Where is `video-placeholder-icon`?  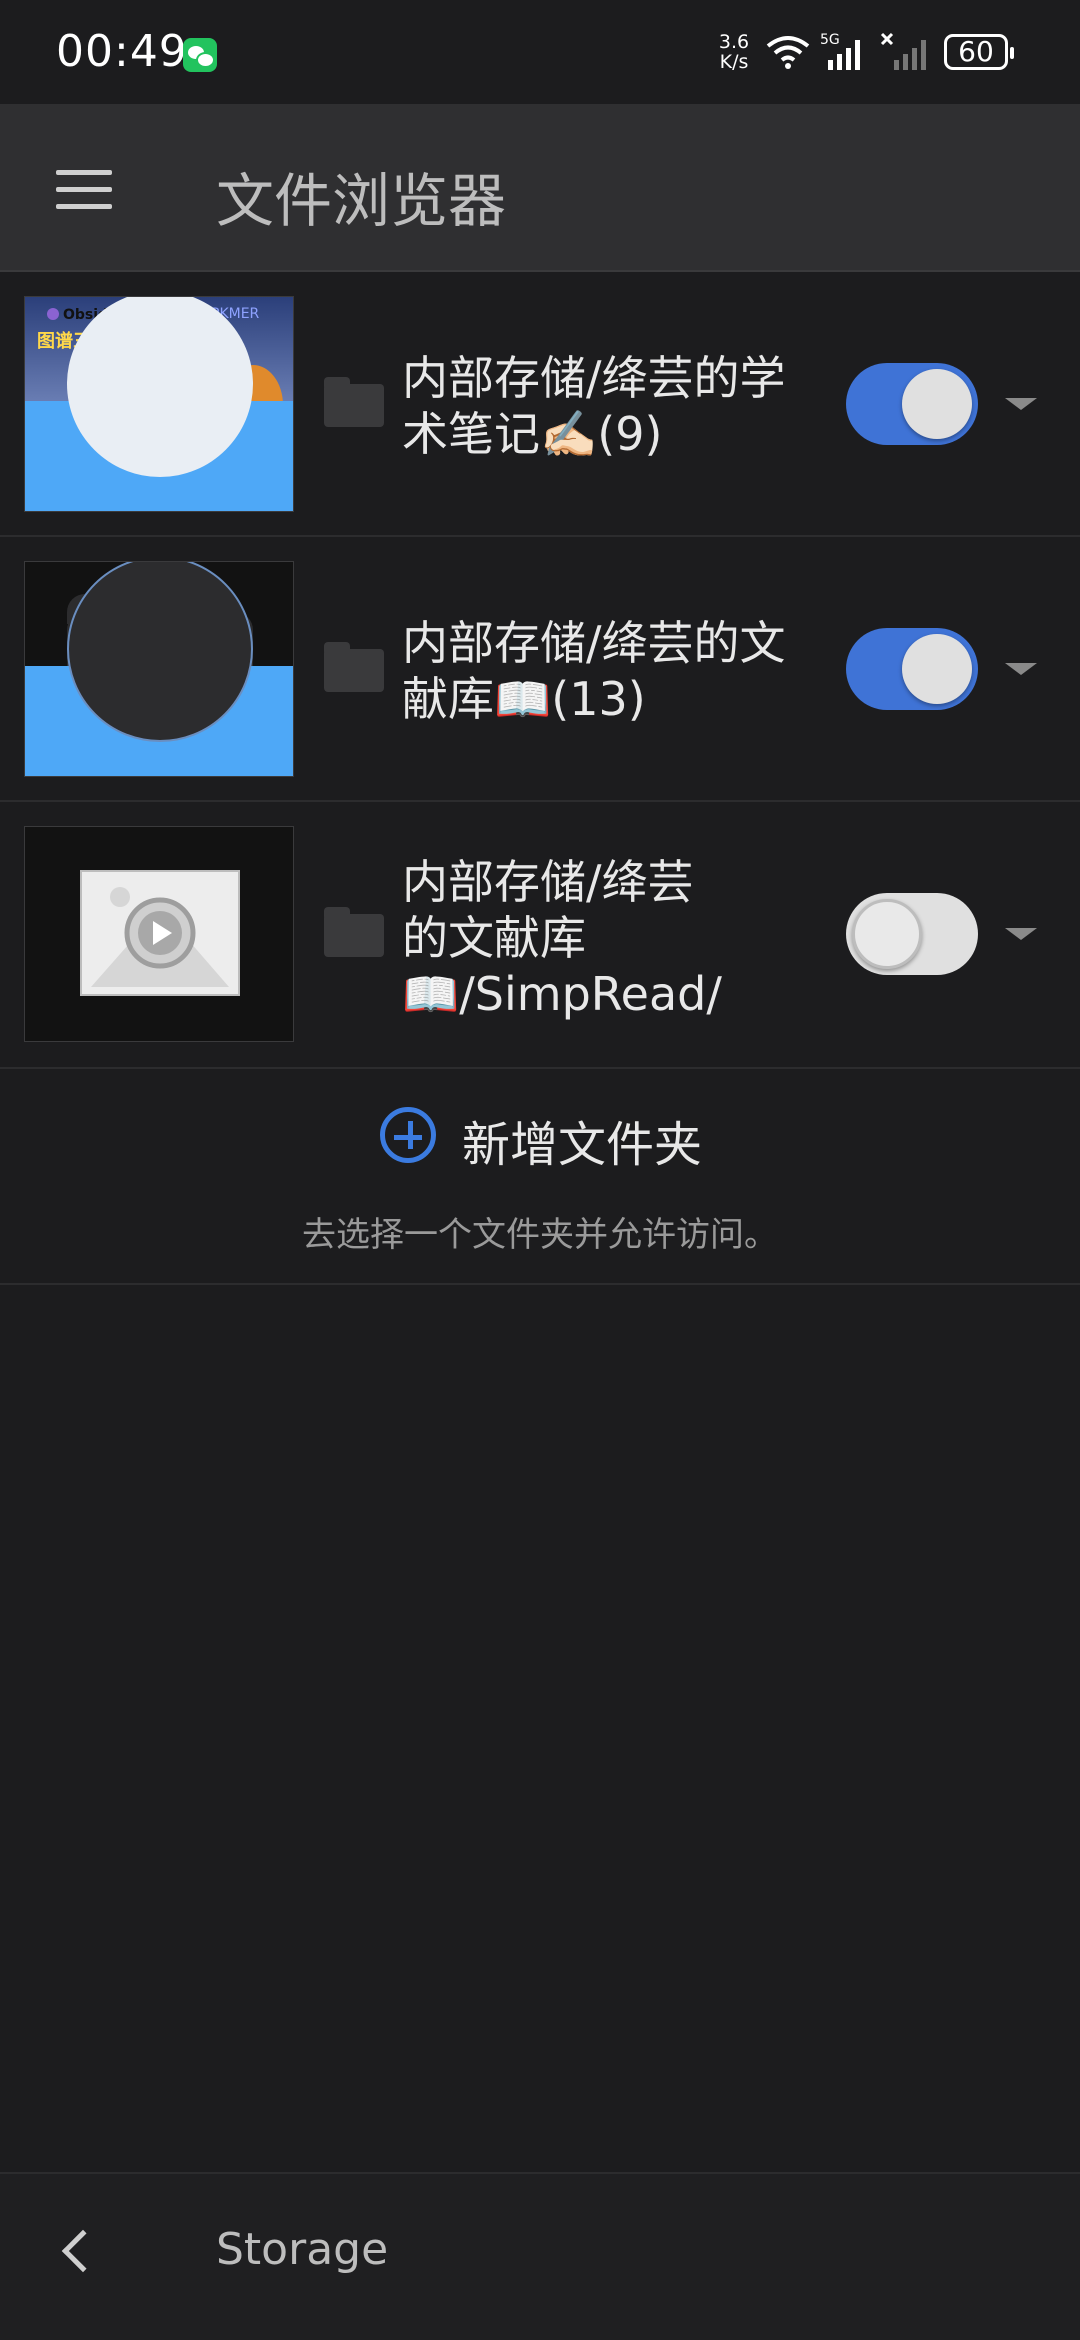 video-placeholder-icon is located at coordinates (160, 933).